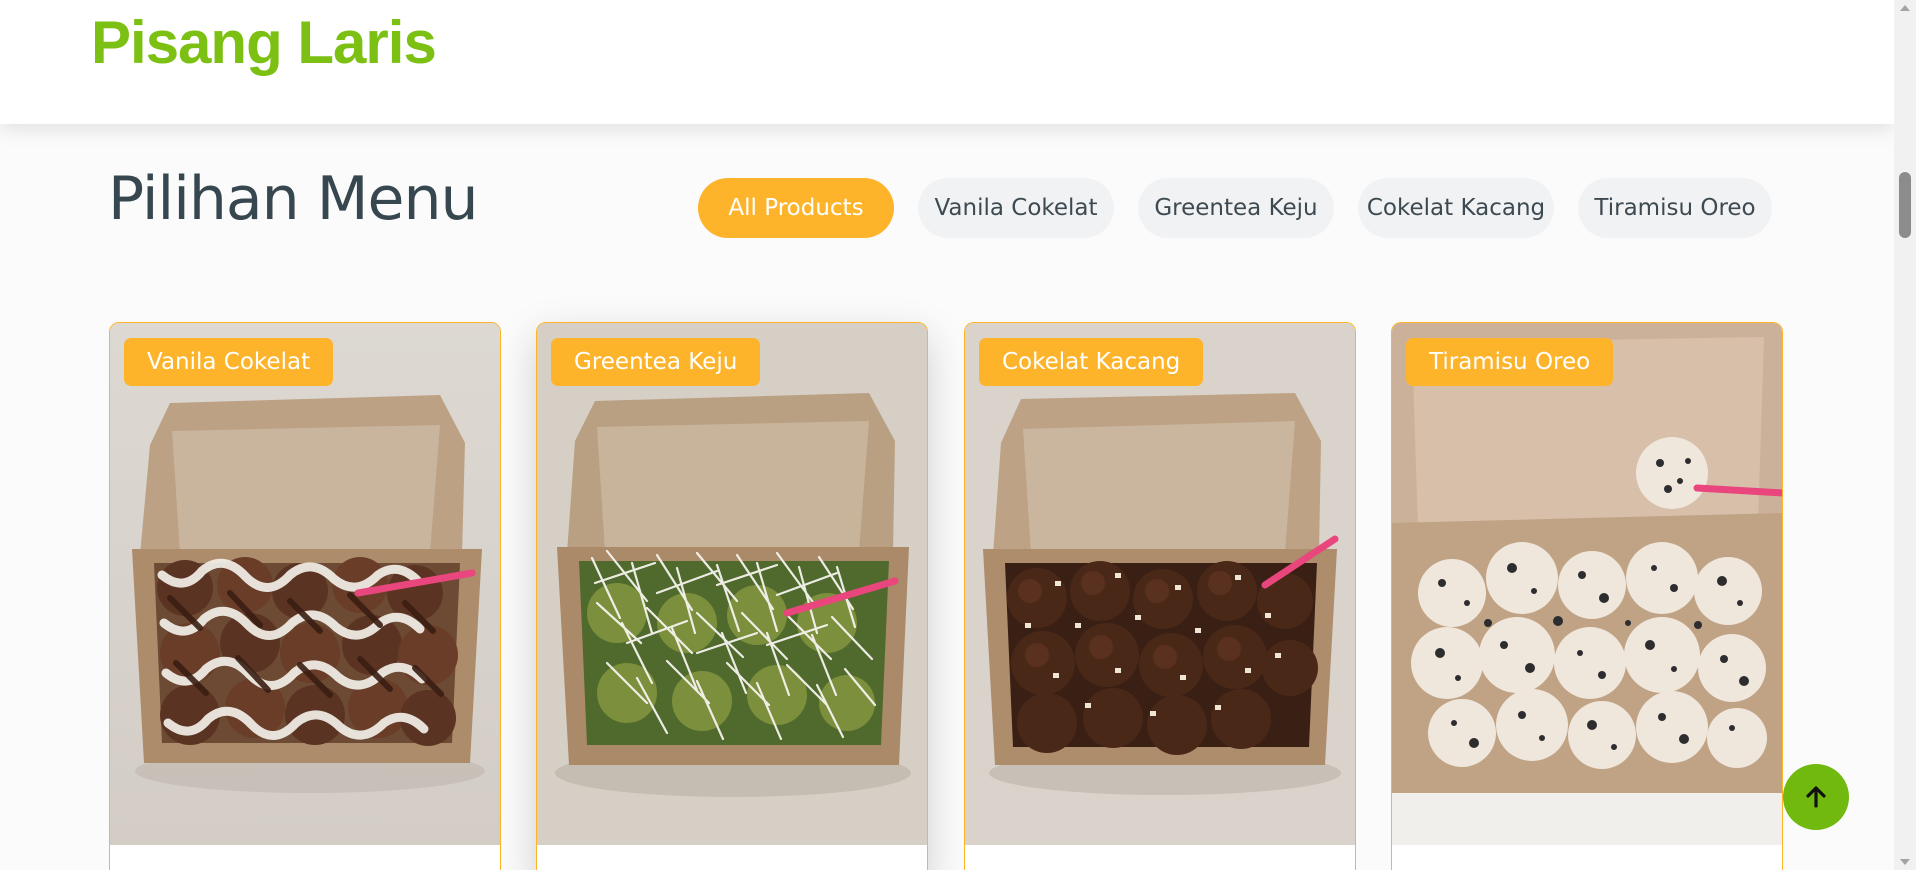  Describe the element at coordinates (947, 62) in the screenshot. I see `site-header: Pisang Laris` at that location.